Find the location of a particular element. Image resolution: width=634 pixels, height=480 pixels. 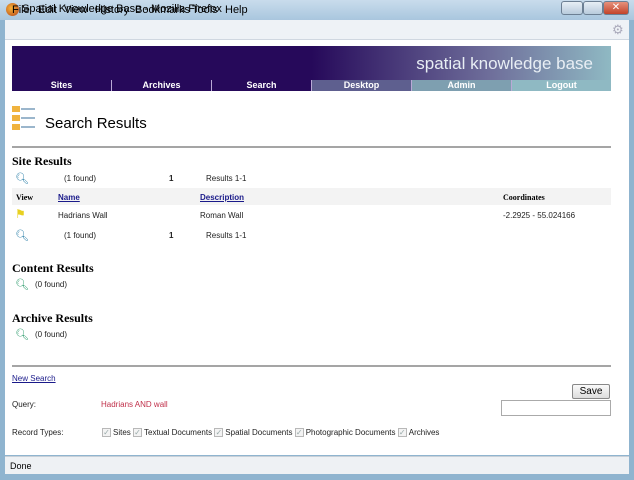

site-description: Roman Wall is located at coordinates (222, 215).